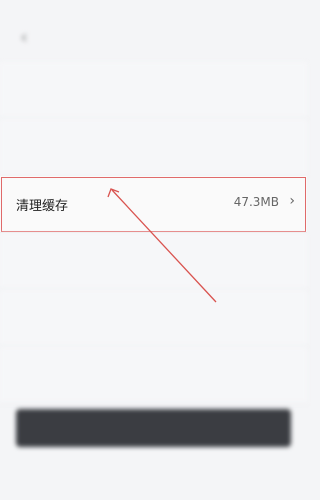 The image size is (320, 500). What do you see at coordinates (153, 204) in the screenshot?
I see `clear-cache-row: 清理缓存 47.3MB ›` at bounding box center [153, 204].